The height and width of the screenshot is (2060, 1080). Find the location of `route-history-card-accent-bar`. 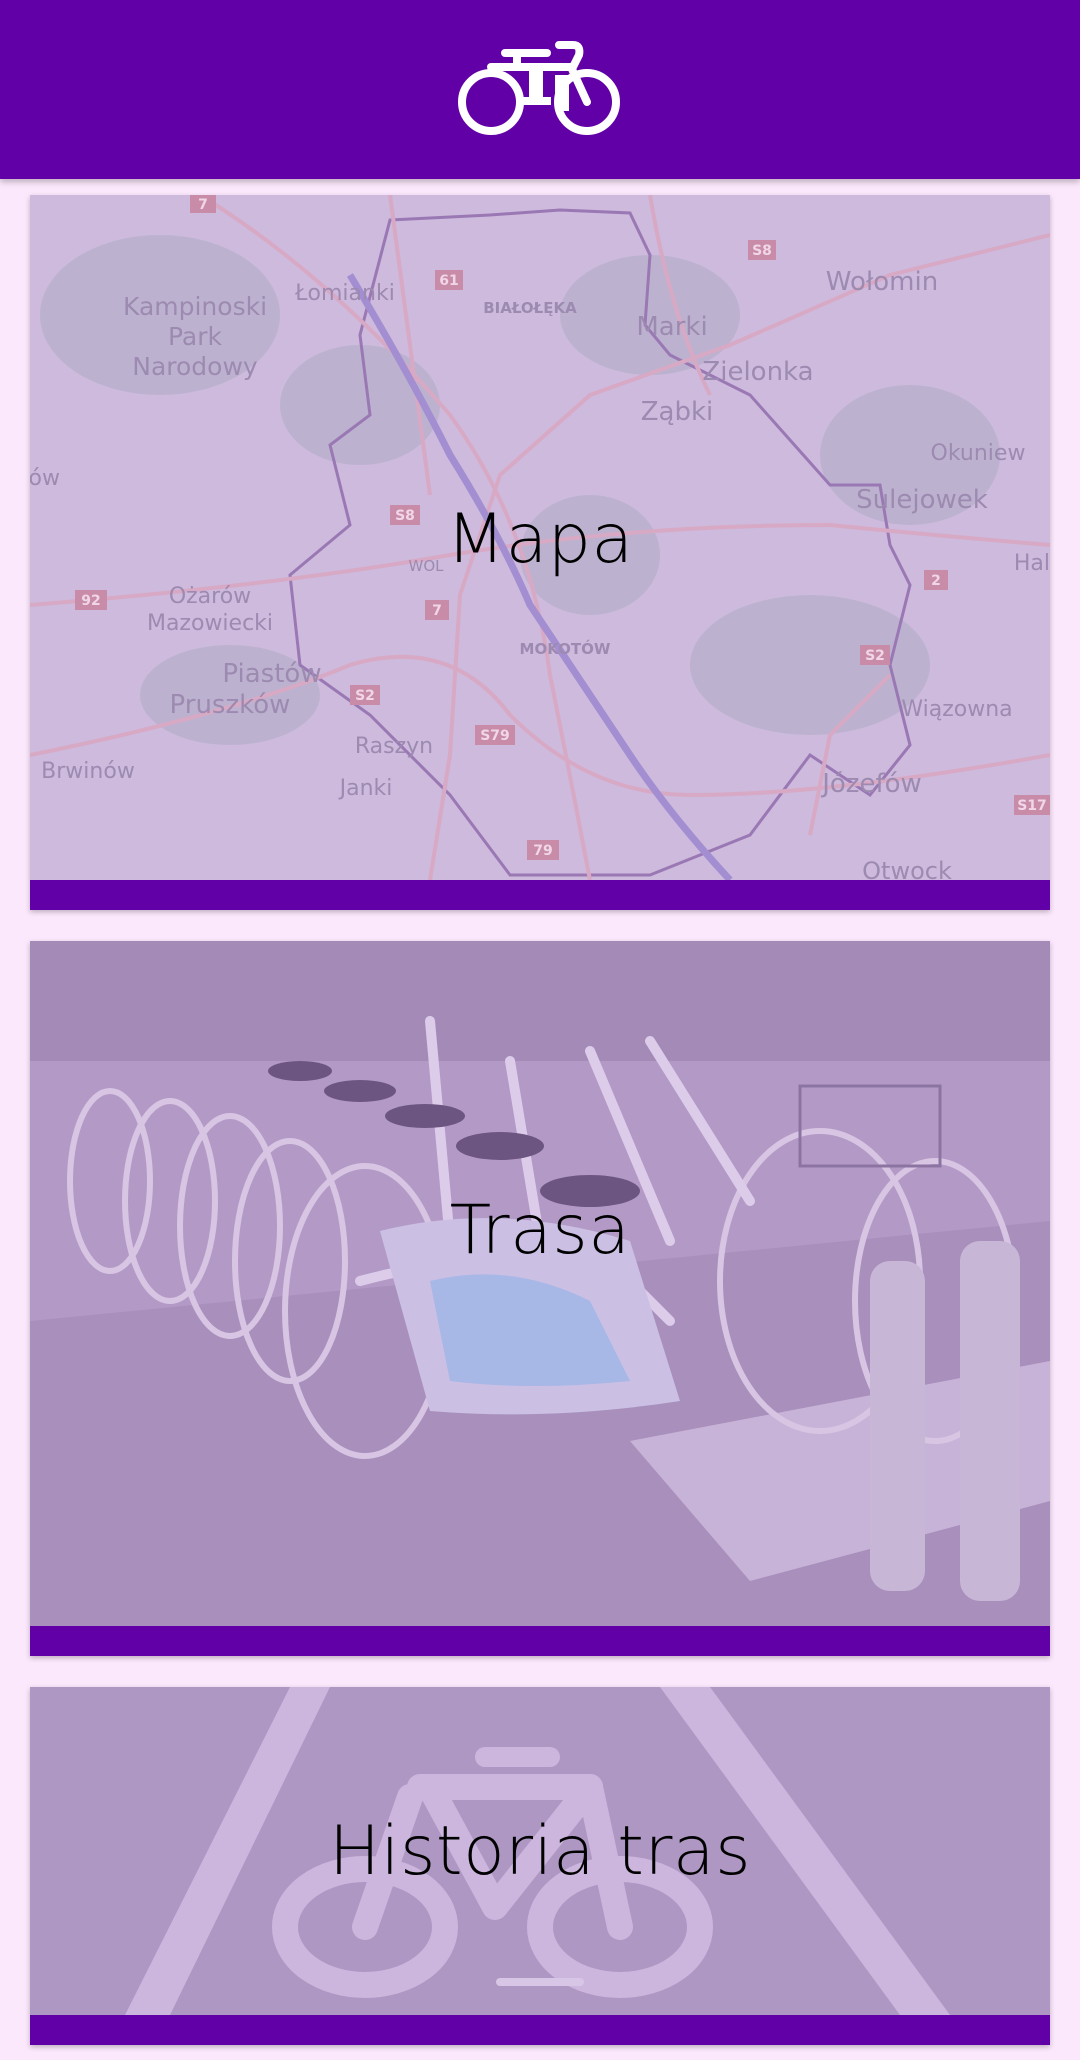

route-history-card-accent-bar is located at coordinates (540, 2030).